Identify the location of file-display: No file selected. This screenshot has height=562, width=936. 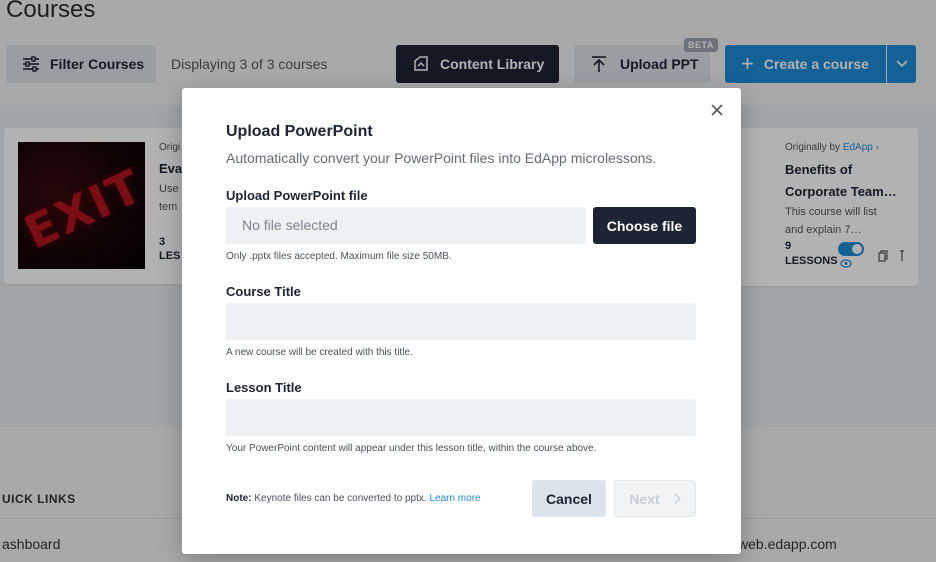
(406, 225).